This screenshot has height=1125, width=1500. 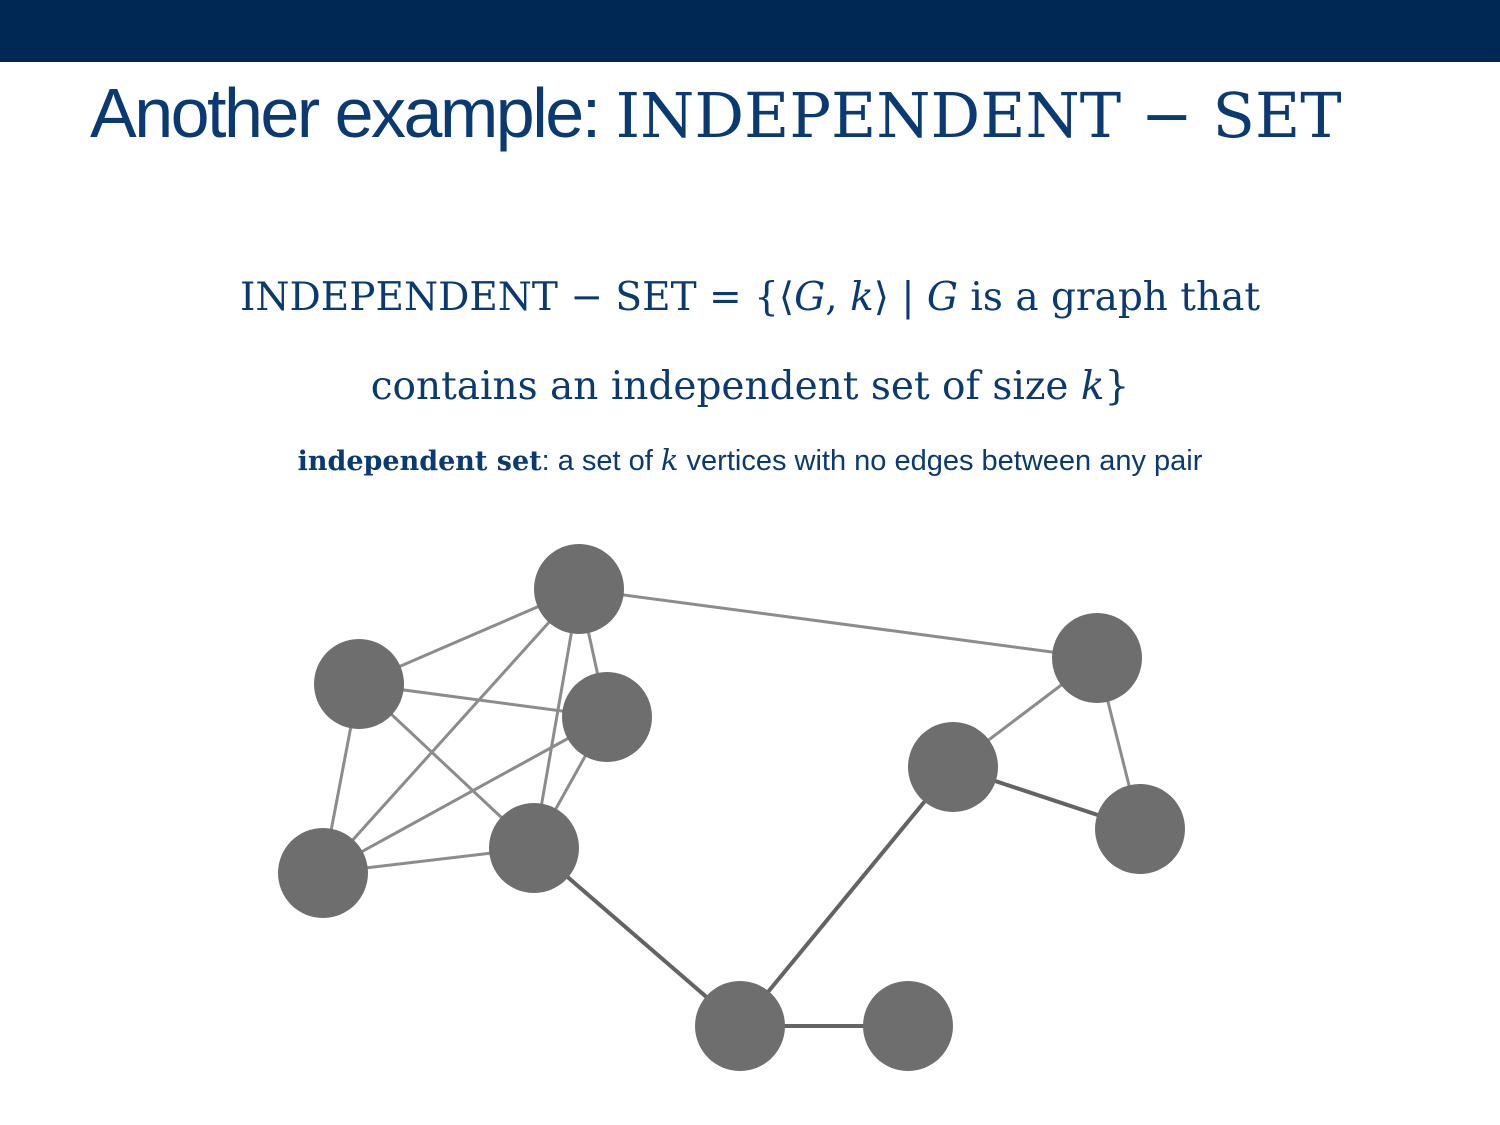 What do you see at coordinates (838, 623) in the screenshot?
I see `graph-edge` at bounding box center [838, 623].